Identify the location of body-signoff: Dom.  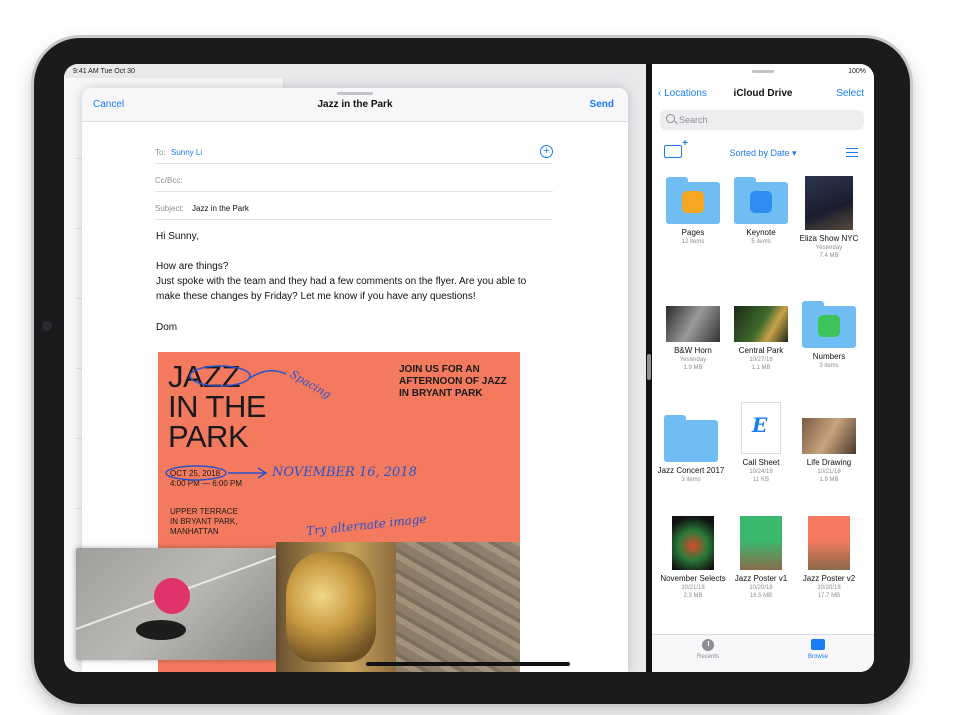
(166, 327).